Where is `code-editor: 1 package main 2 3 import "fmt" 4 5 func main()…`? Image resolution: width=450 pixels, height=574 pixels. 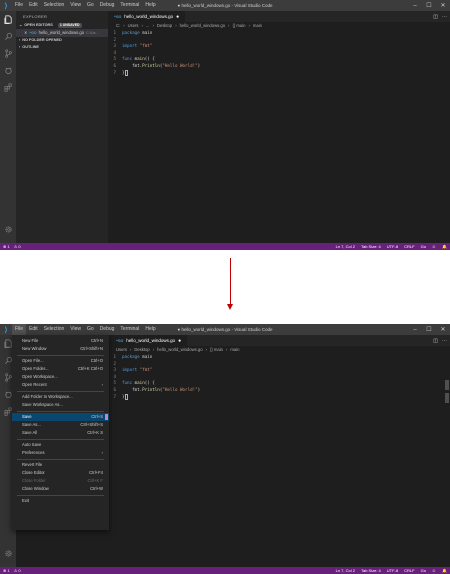
code-editor: 1 package main 2 3 import "fmt" 4 5 func main()… is located at coordinates (279, 53).